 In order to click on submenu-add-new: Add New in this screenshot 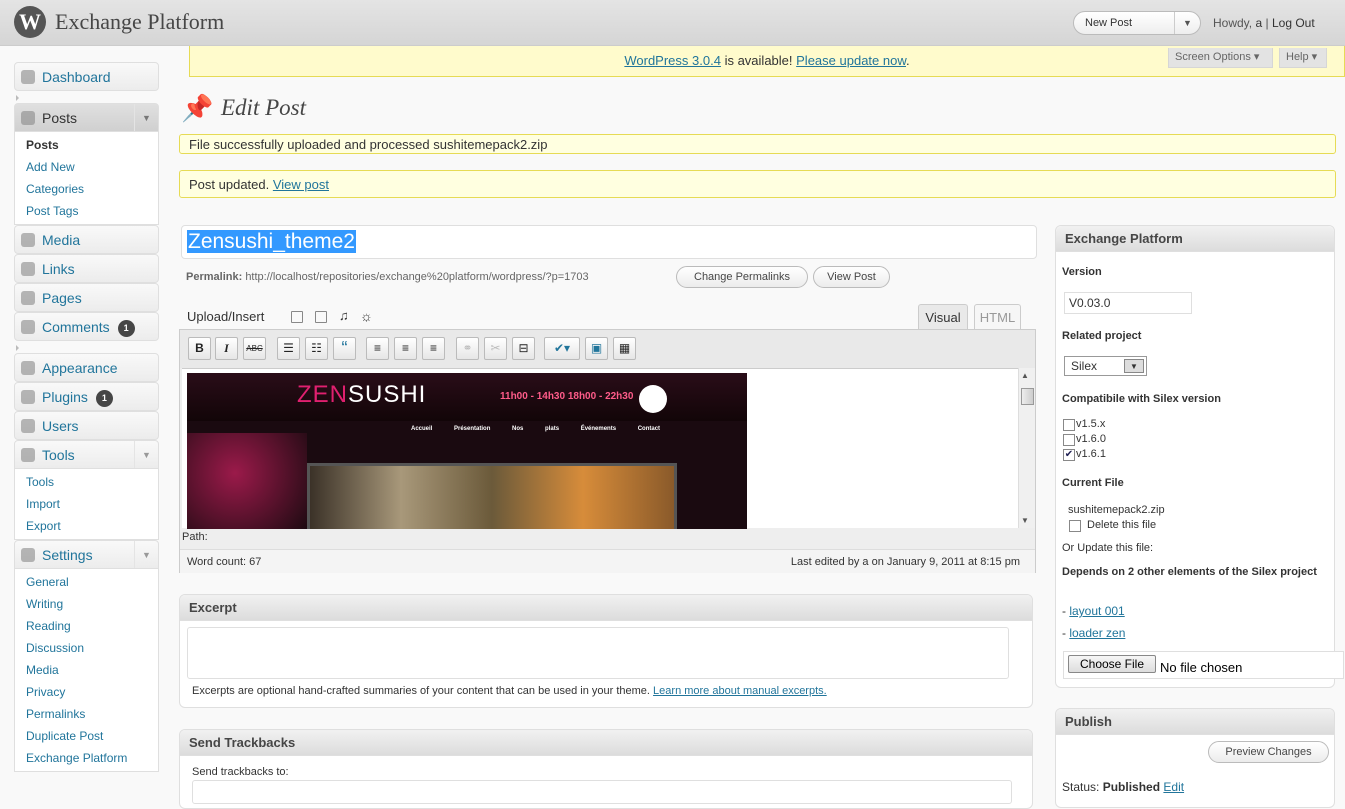, I will do `click(86, 167)`.